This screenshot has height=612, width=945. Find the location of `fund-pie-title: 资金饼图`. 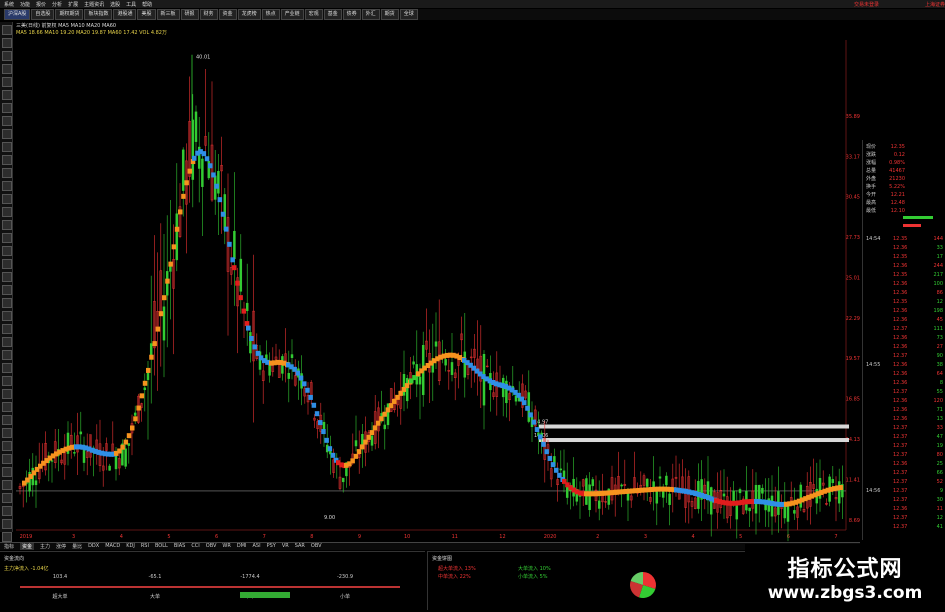

fund-pie-title: 资金饼图 is located at coordinates (442, 558).